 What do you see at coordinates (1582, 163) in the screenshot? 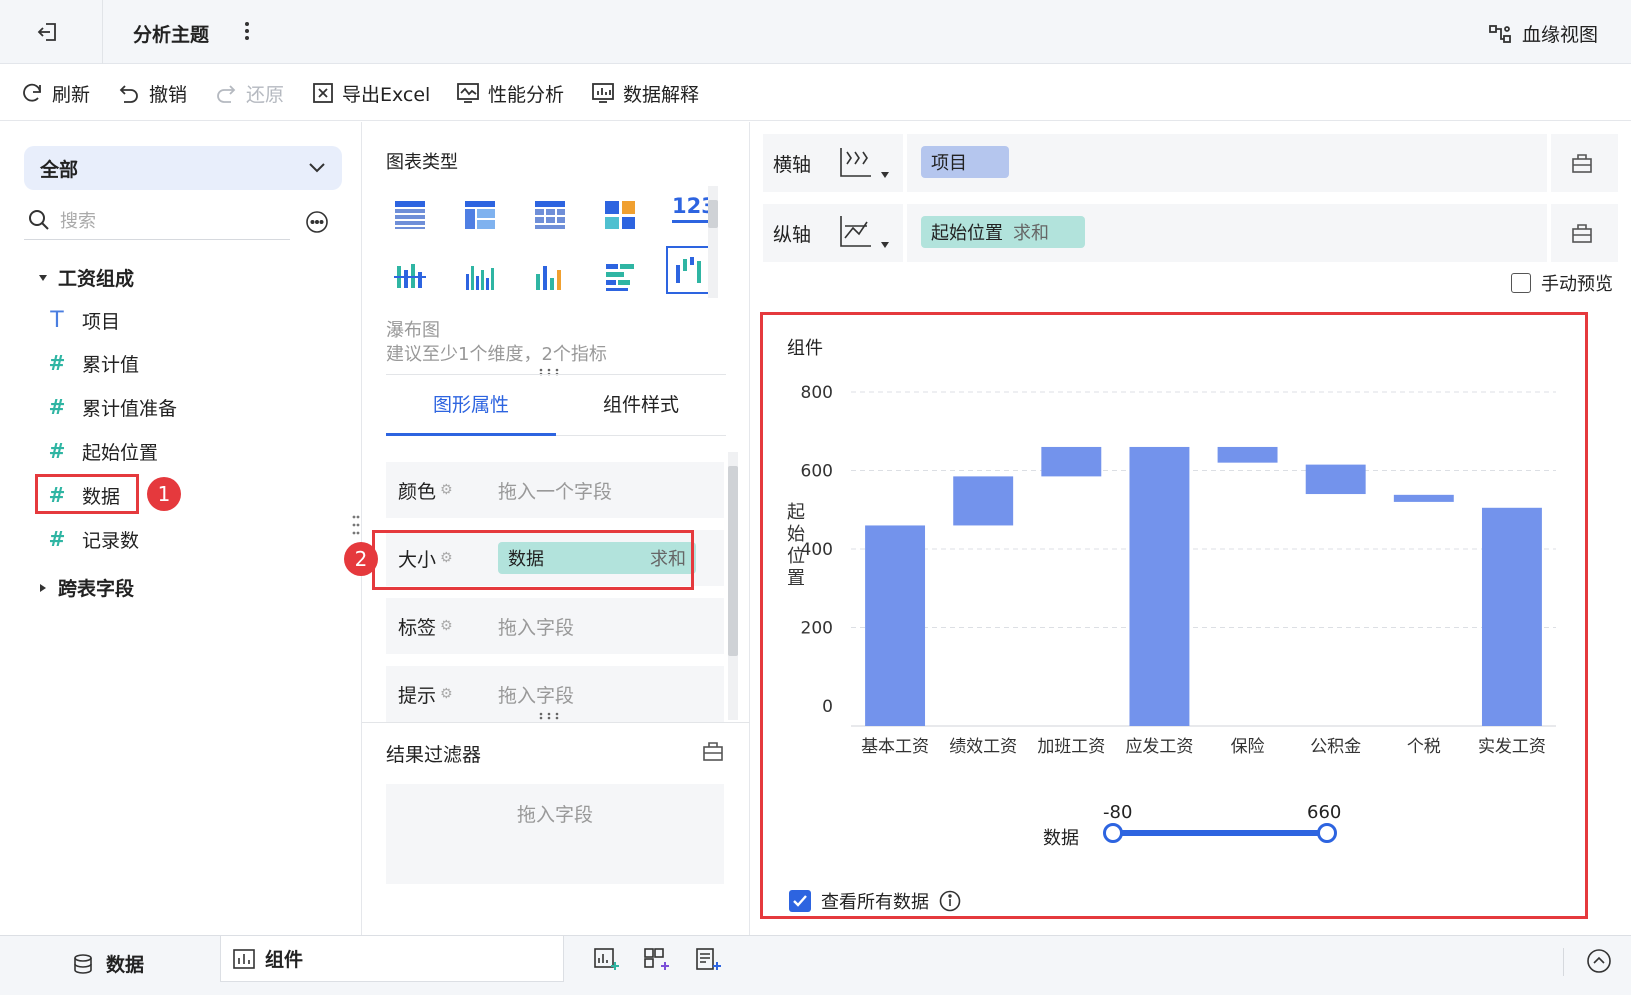
I see `x-axis-settings-icon` at bounding box center [1582, 163].